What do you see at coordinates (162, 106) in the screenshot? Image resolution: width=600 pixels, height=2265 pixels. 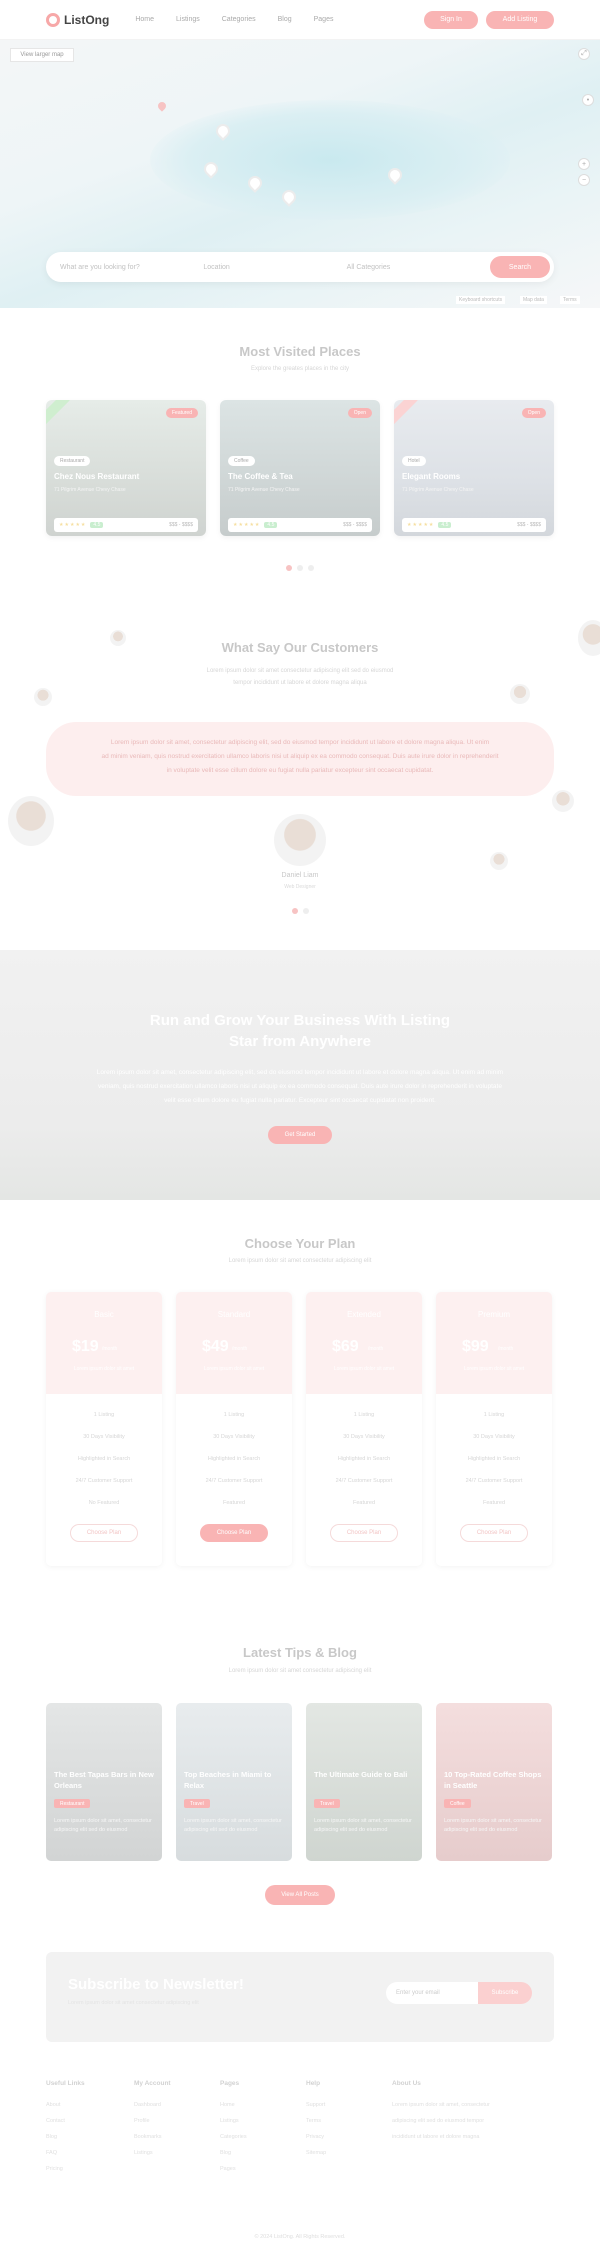 I see `map-marker-icon` at bounding box center [162, 106].